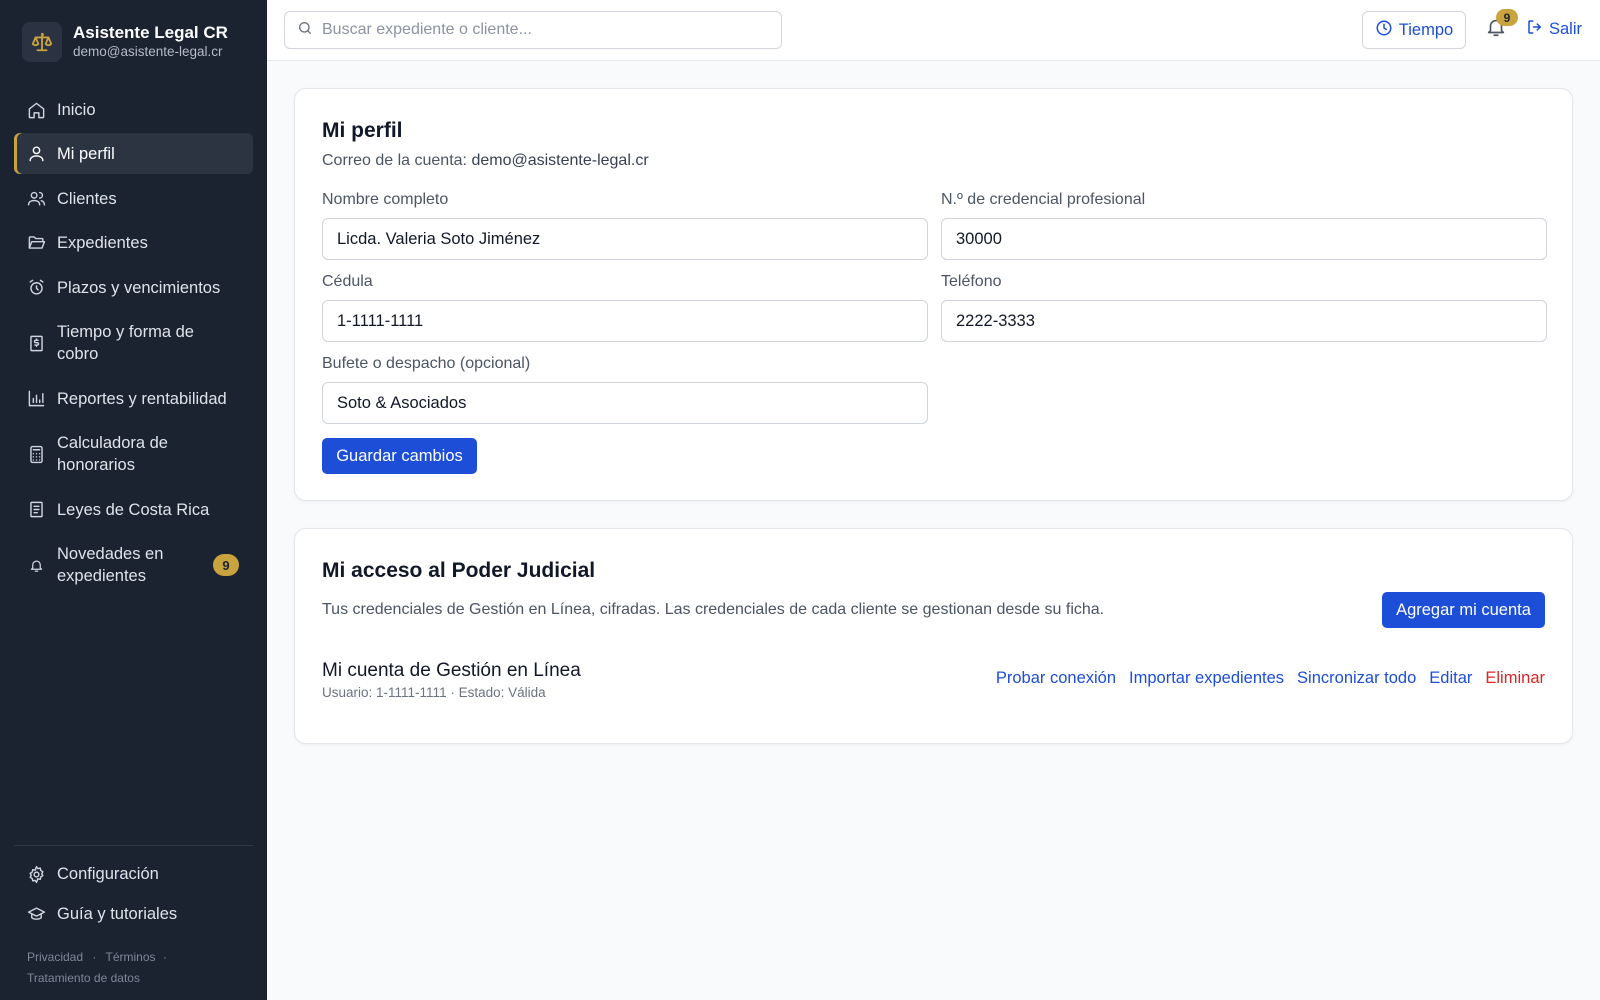  I want to click on sidebar-item-calculadora: Calculadora de honorarios, so click(133, 454).